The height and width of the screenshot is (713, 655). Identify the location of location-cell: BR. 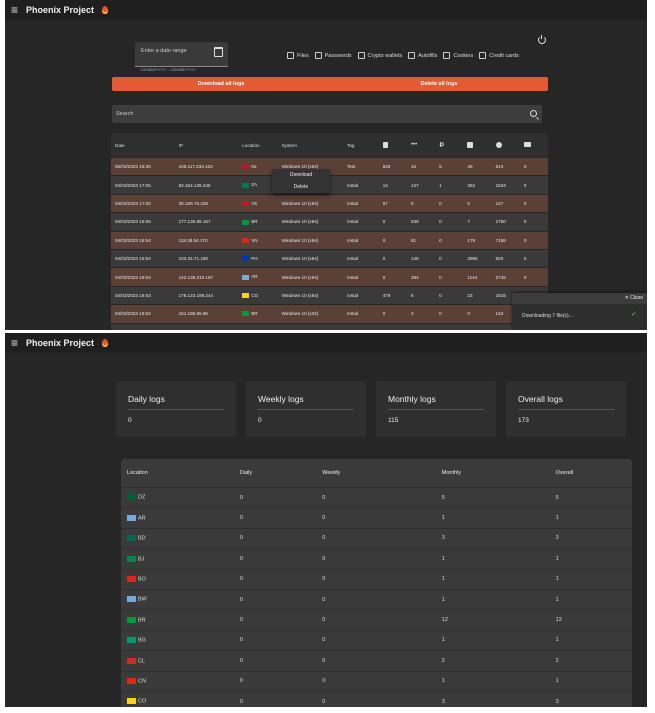
(177, 619).